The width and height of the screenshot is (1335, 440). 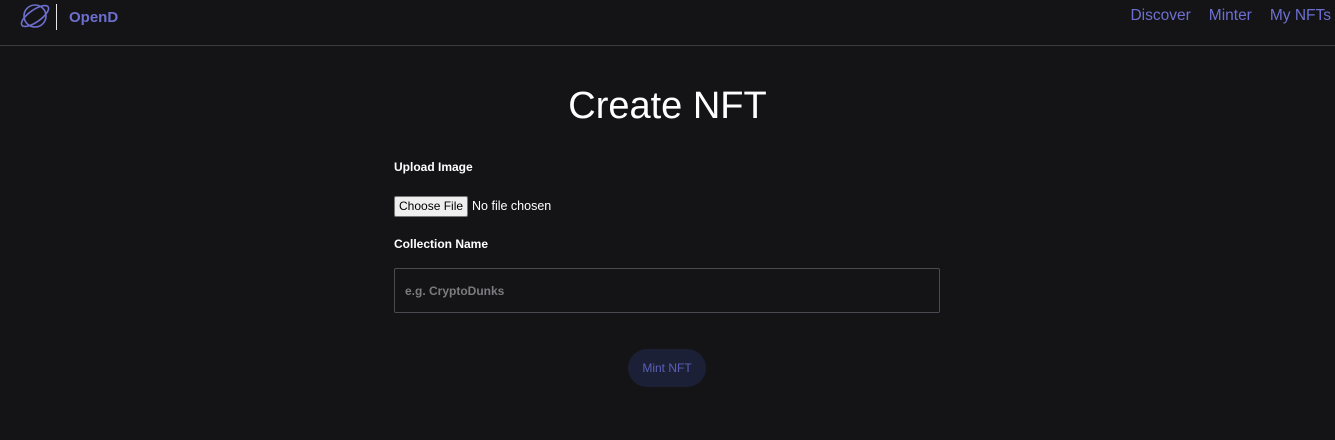 I want to click on choose-file-button: Choose File, so click(x=431, y=206).